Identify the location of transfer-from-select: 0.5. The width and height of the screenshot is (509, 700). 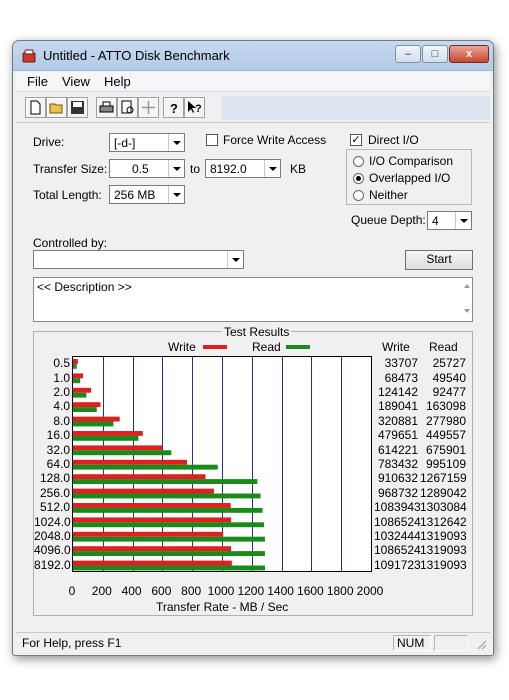
(147, 168).